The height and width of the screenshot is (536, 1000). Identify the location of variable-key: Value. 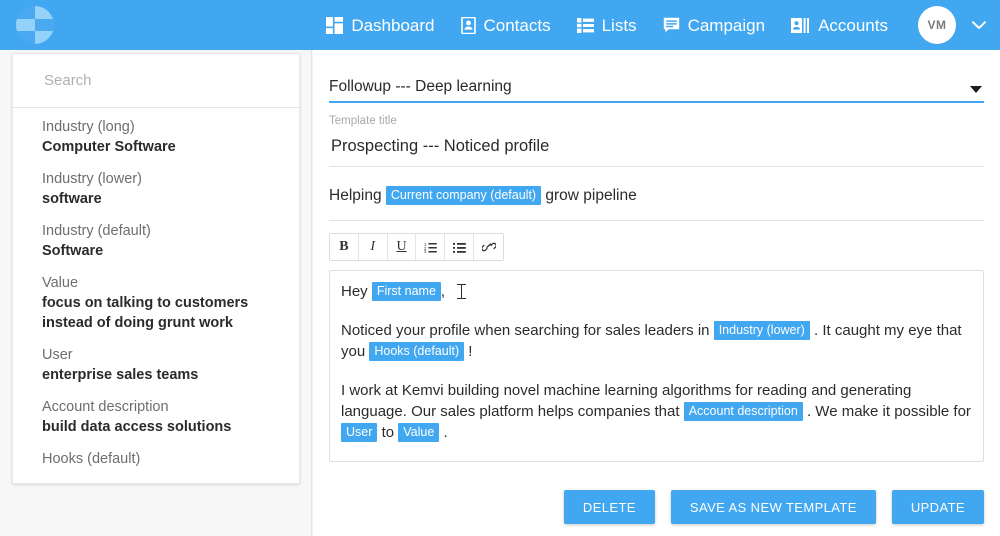
(60, 283).